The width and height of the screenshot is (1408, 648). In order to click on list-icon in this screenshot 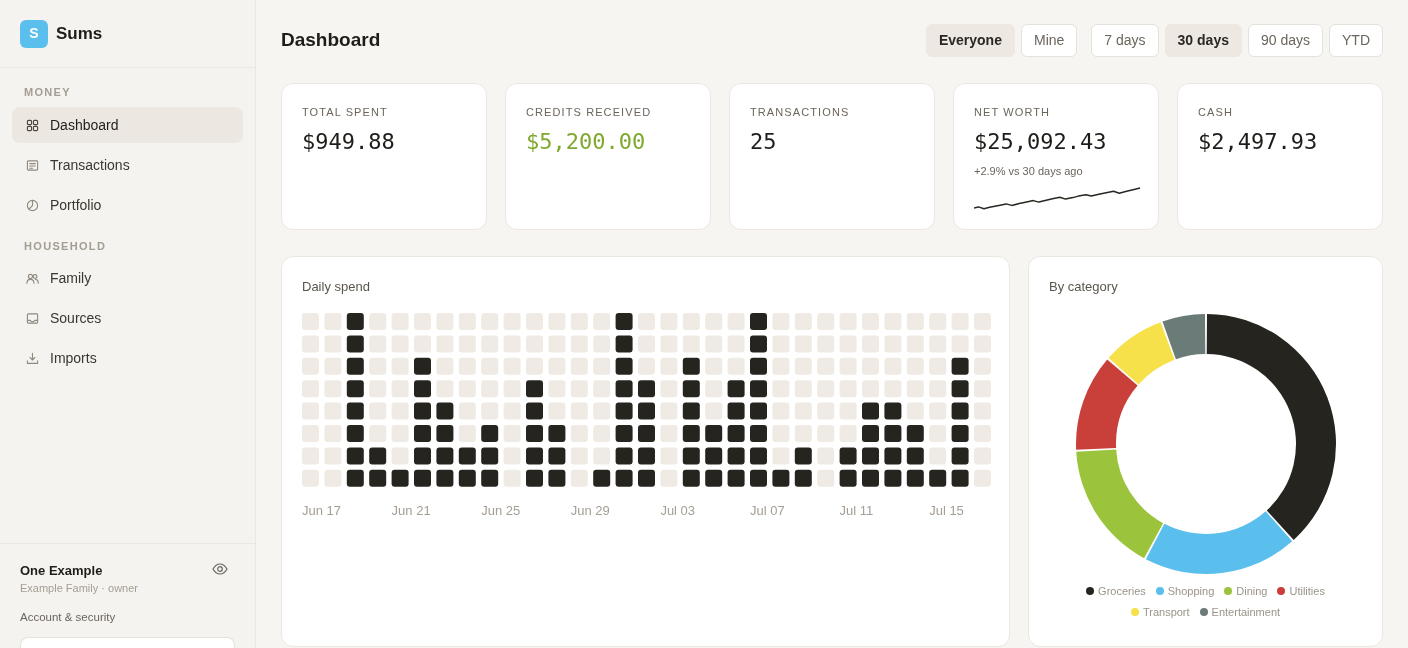, I will do `click(32, 165)`.